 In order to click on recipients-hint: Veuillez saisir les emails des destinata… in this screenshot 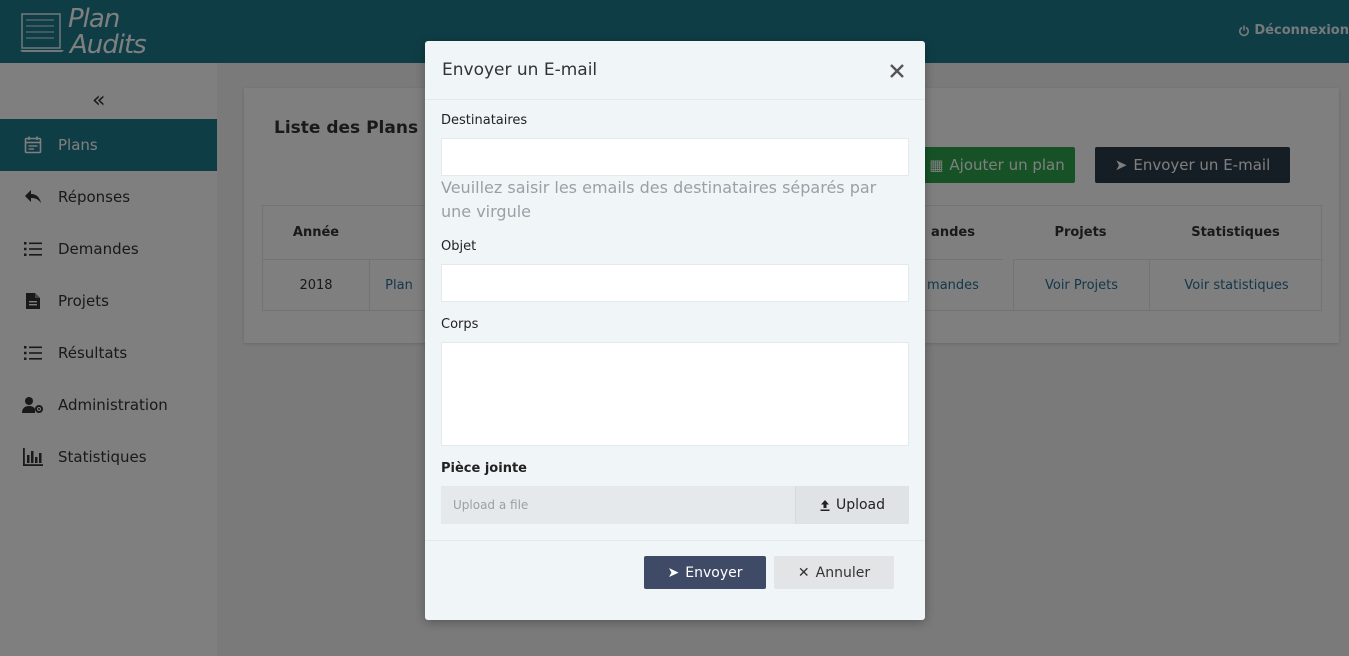, I will do `click(659, 199)`.